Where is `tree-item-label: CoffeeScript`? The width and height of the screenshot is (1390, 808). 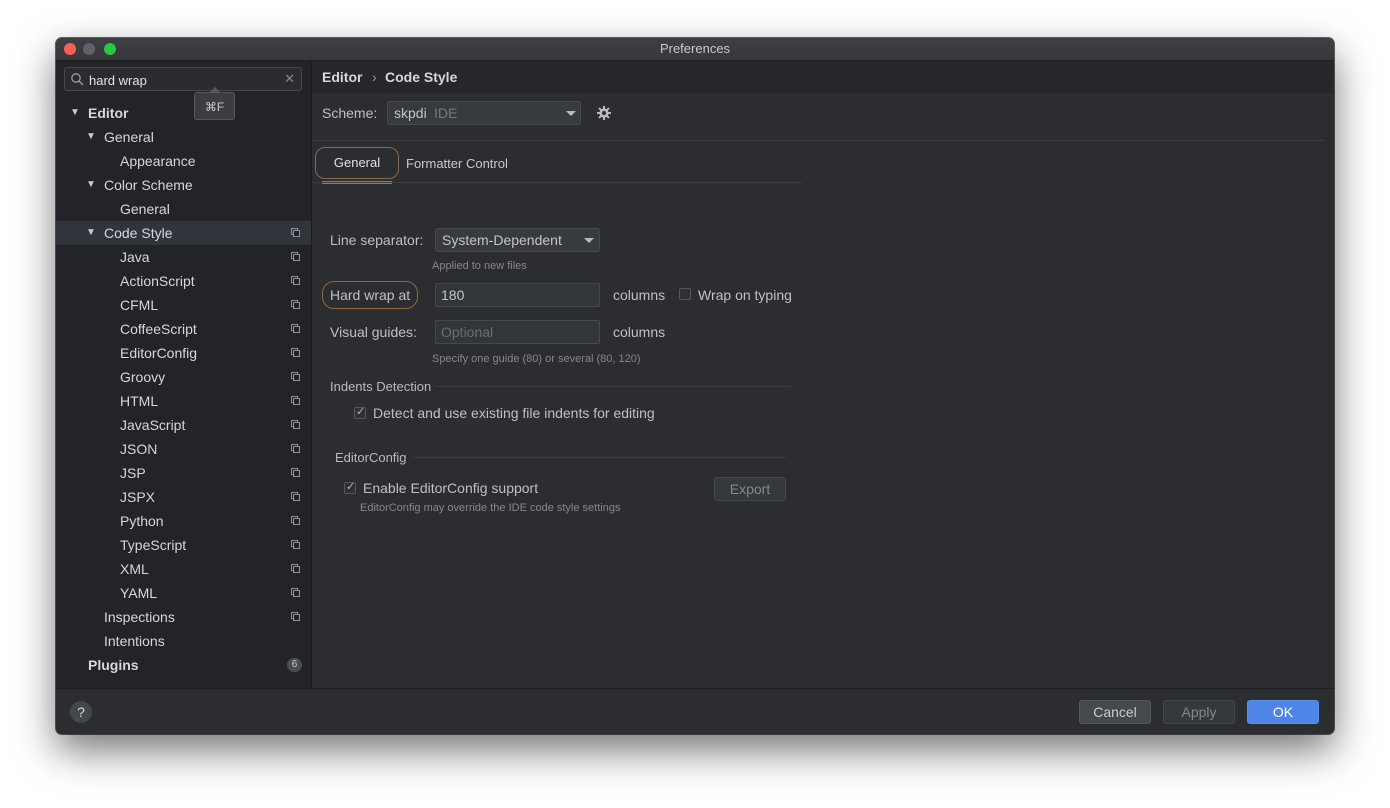
tree-item-label: CoffeeScript is located at coordinates (158, 329).